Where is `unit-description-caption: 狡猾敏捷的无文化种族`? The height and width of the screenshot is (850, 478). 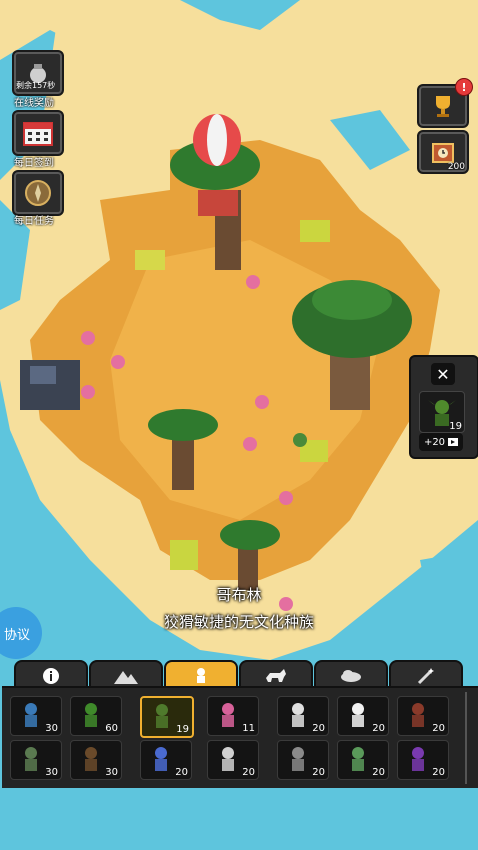
unit-description-caption: 狡猾敏捷的无文化种族 is located at coordinates (238, 622).